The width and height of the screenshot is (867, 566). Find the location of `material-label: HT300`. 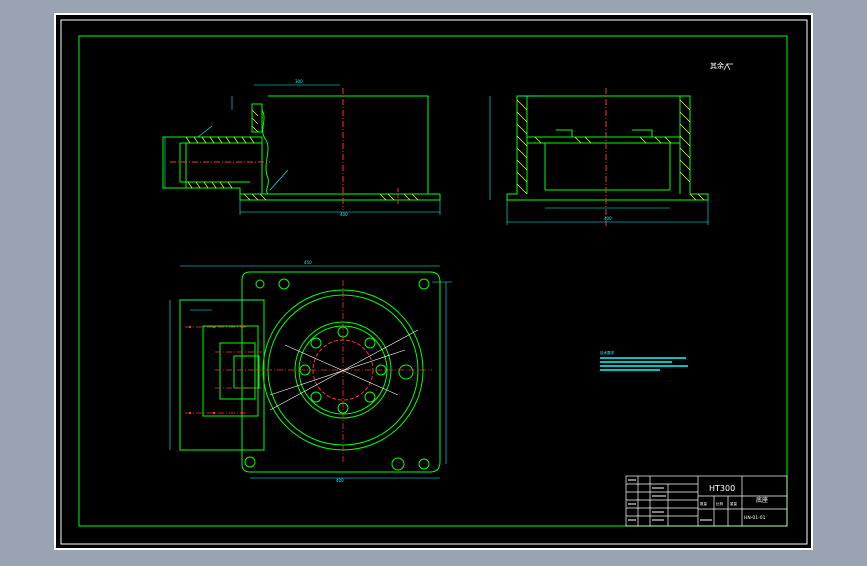

material-label: HT300 is located at coordinates (722, 488).